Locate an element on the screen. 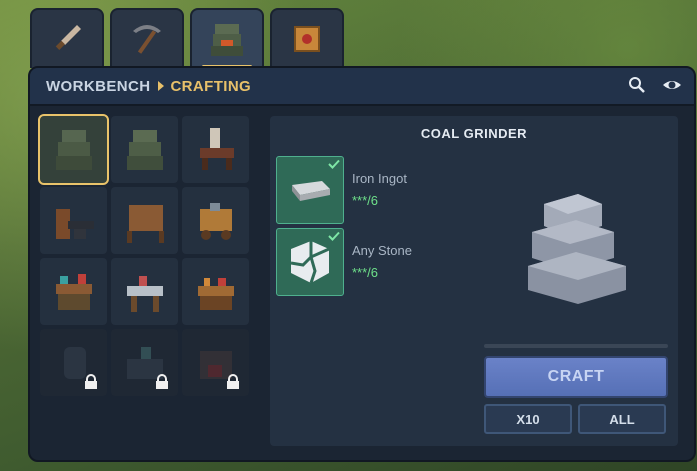  workbench-icon is located at coordinates (227, 40).